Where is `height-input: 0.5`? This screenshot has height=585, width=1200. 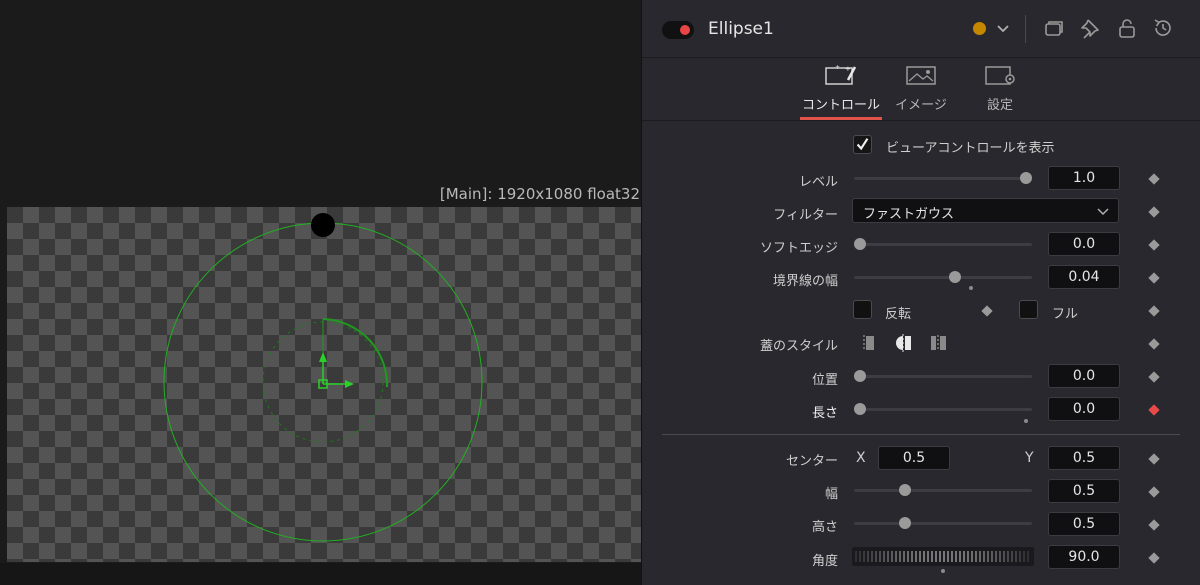
height-input: 0.5 is located at coordinates (1084, 524).